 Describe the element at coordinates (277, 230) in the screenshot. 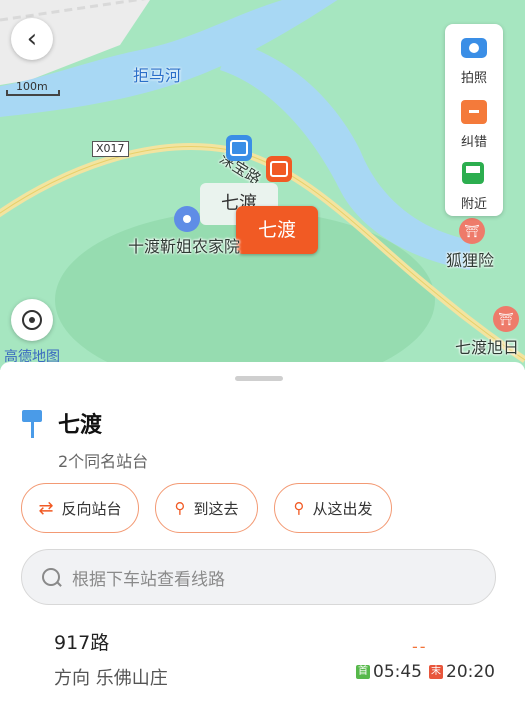

I see `stop-bubble-selected: 七渡` at that location.